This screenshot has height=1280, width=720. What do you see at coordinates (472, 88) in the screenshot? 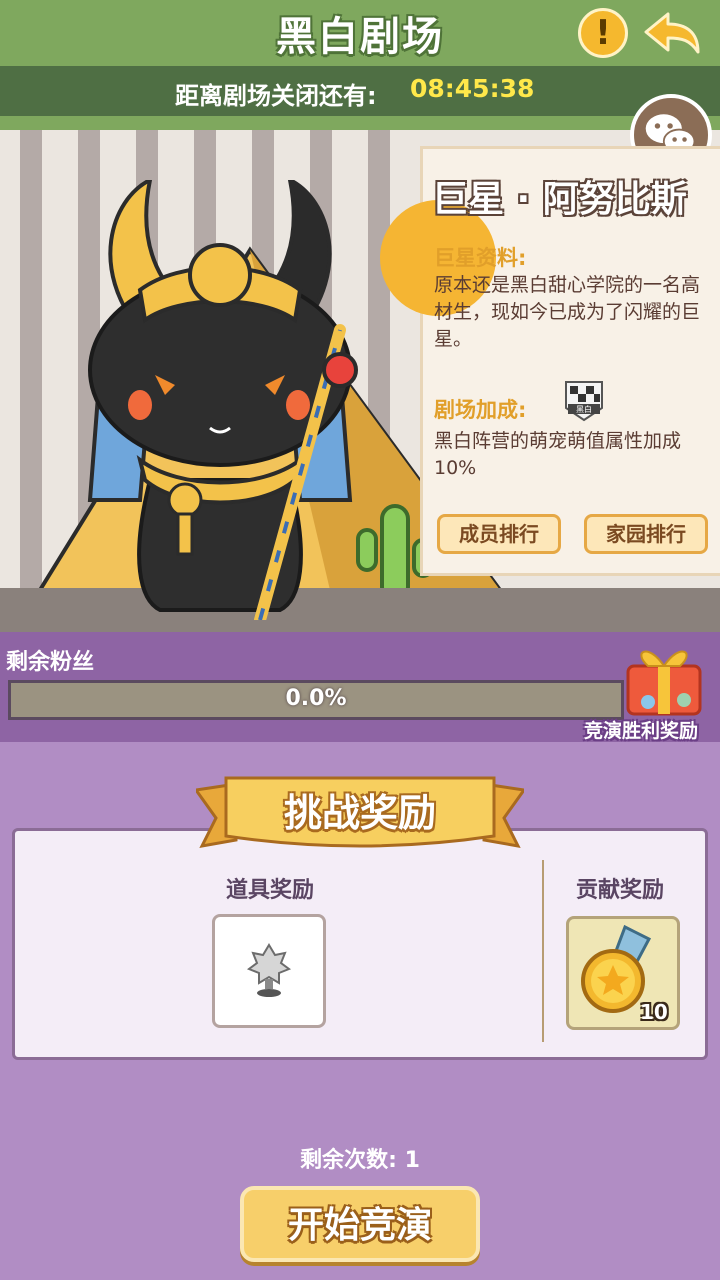
I see `timer-value: 08:45:38` at bounding box center [472, 88].